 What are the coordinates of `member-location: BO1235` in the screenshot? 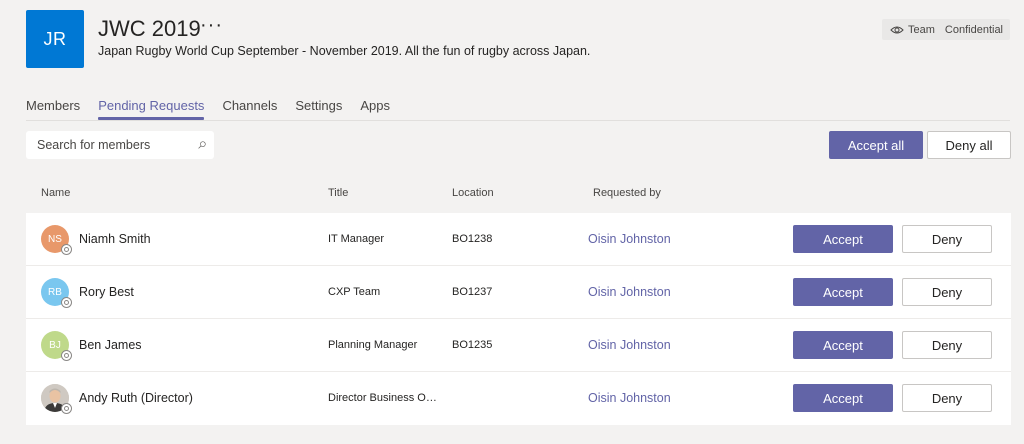 It's located at (472, 345).